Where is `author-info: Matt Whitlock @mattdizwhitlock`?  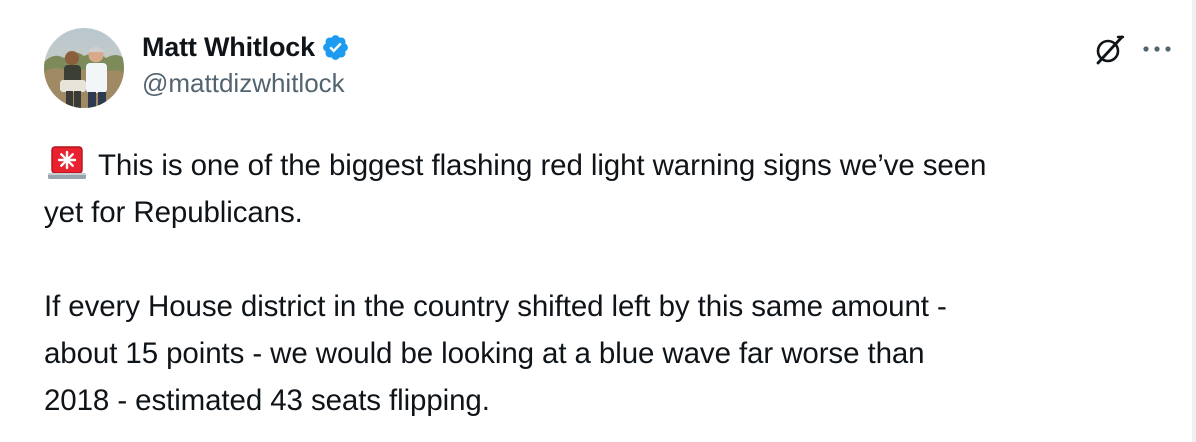 author-info: Matt Whitlock @mattdizwhitlock is located at coordinates (246, 64).